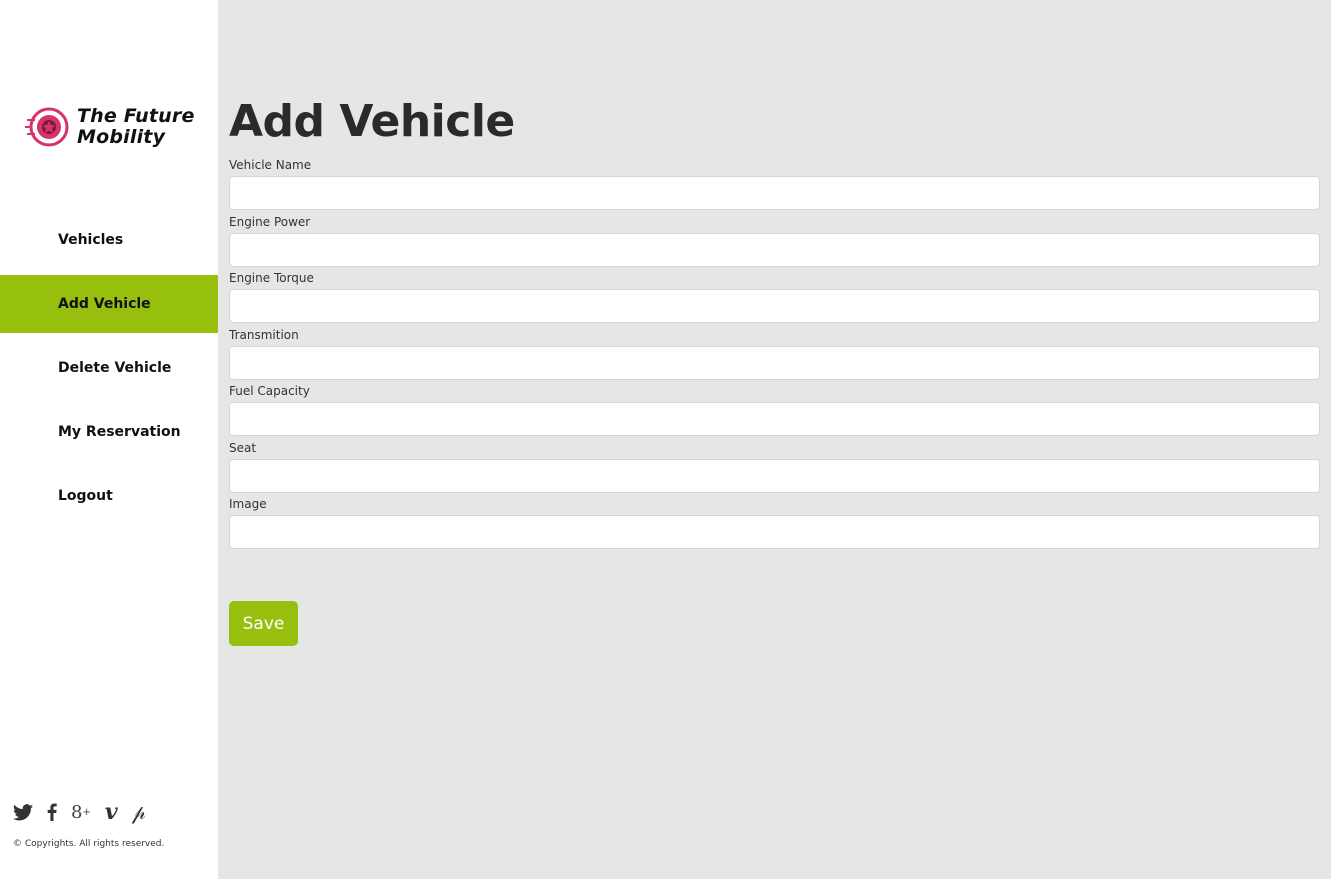 The height and width of the screenshot is (879, 1331). What do you see at coordinates (121, 137) in the screenshot?
I see `brand-name-line2: Mobility` at bounding box center [121, 137].